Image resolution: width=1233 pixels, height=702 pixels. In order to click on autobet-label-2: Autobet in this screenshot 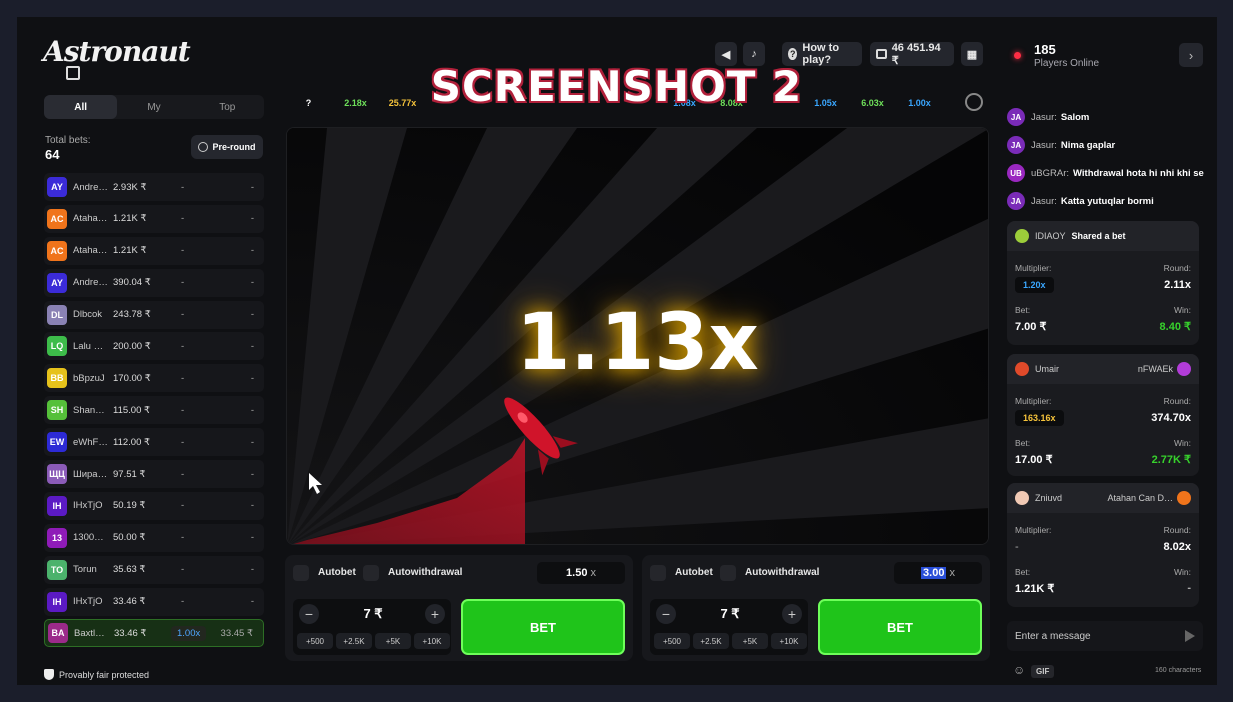, I will do `click(694, 572)`.